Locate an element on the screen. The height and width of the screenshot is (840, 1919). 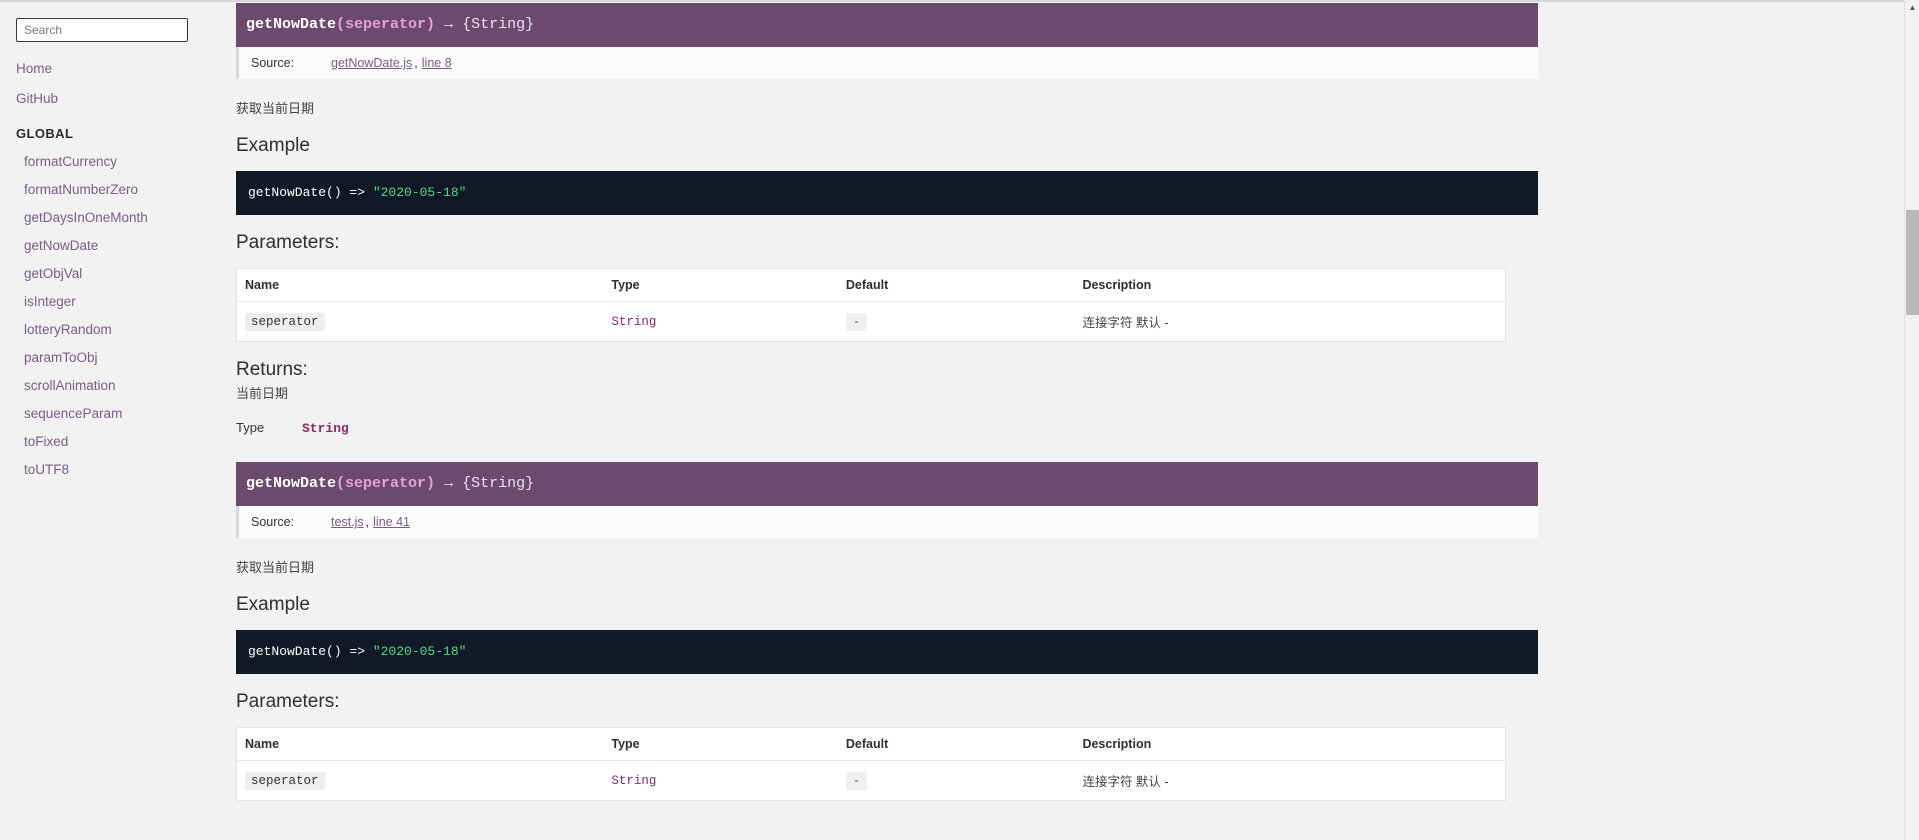
source-file-link: getNowDate.js is located at coordinates (371, 63).